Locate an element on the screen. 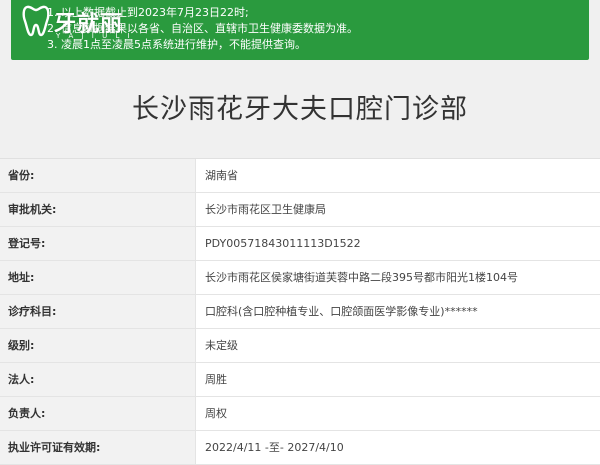 The width and height of the screenshot is (600, 465). row-label: 审批机关: is located at coordinates (98, 209).